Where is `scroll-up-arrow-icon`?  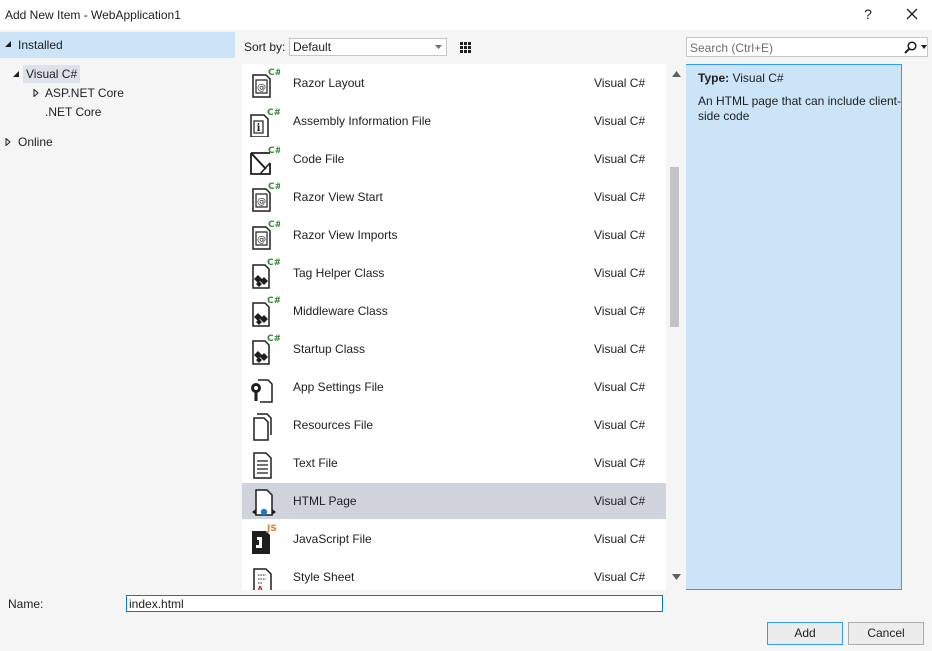 scroll-up-arrow-icon is located at coordinates (676, 74).